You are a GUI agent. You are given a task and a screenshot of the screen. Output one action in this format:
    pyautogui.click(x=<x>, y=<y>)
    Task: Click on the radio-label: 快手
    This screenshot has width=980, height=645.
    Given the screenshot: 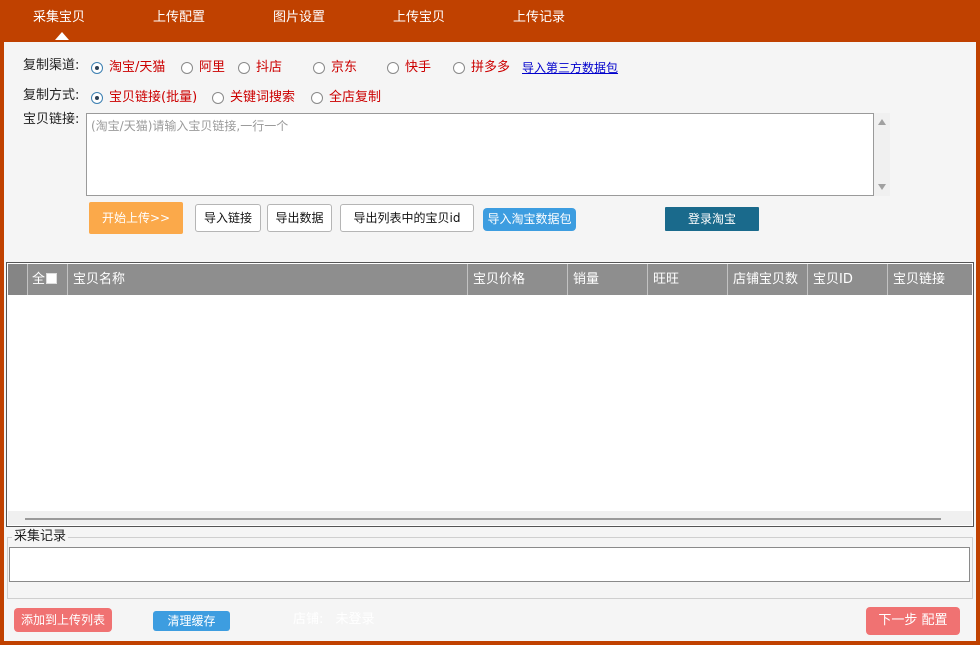 What is the action you would take?
    pyautogui.click(x=418, y=67)
    